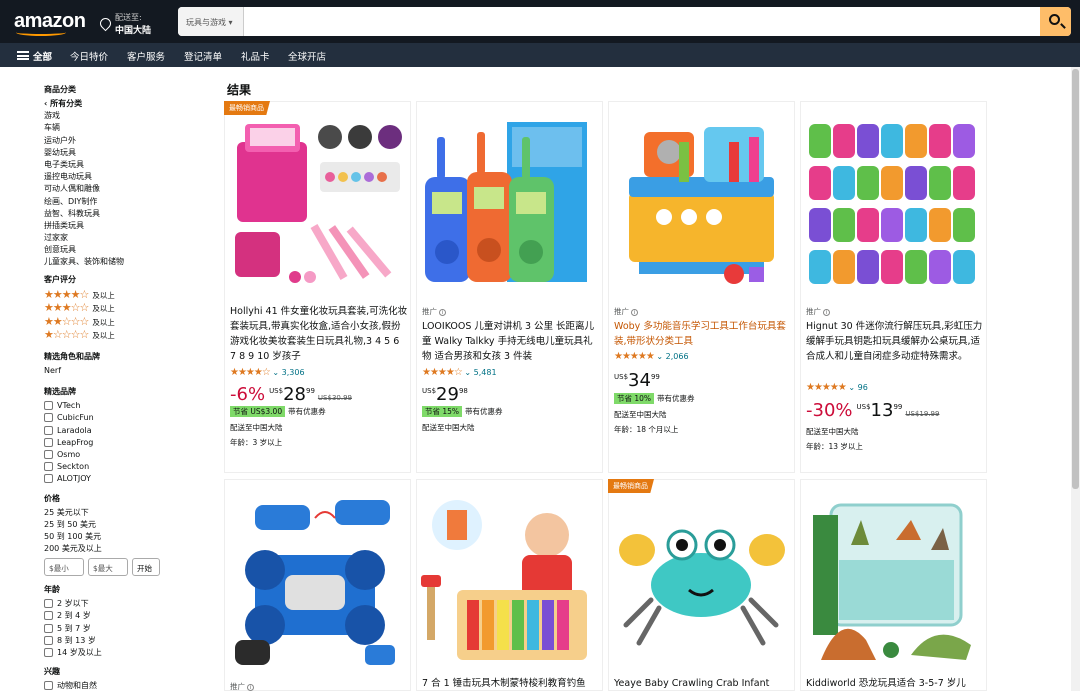 Image resolution: width=1080 pixels, height=692 pixels. Describe the element at coordinates (129, 141) in the screenshot. I see `category-link: 运动户外` at that location.